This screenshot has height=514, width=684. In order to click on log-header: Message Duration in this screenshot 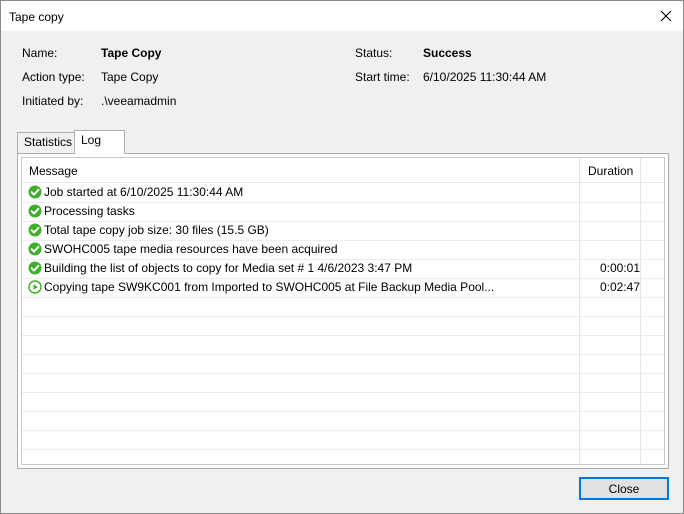, I will do `click(343, 170)`.